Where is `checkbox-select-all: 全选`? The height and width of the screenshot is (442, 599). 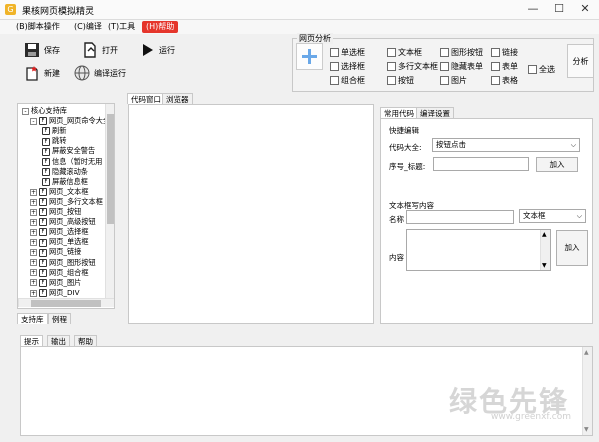 checkbox-select-all: 全选 is located at coordinates (541, 69).